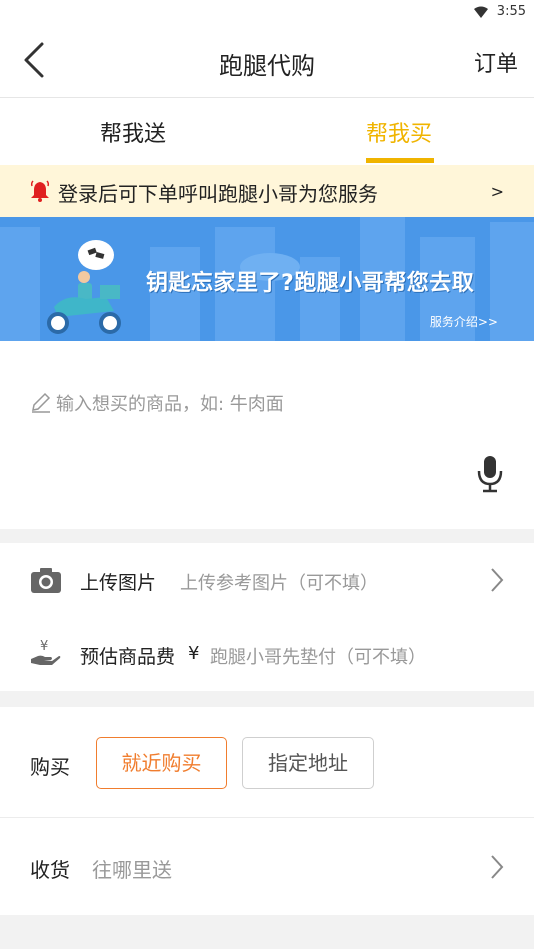 The height and width of the screenshot is (949, 534). Describe the element at coordinates (161, 763) in the screenshot. I see `nearby-purchase-button: 就近购买` at that location.